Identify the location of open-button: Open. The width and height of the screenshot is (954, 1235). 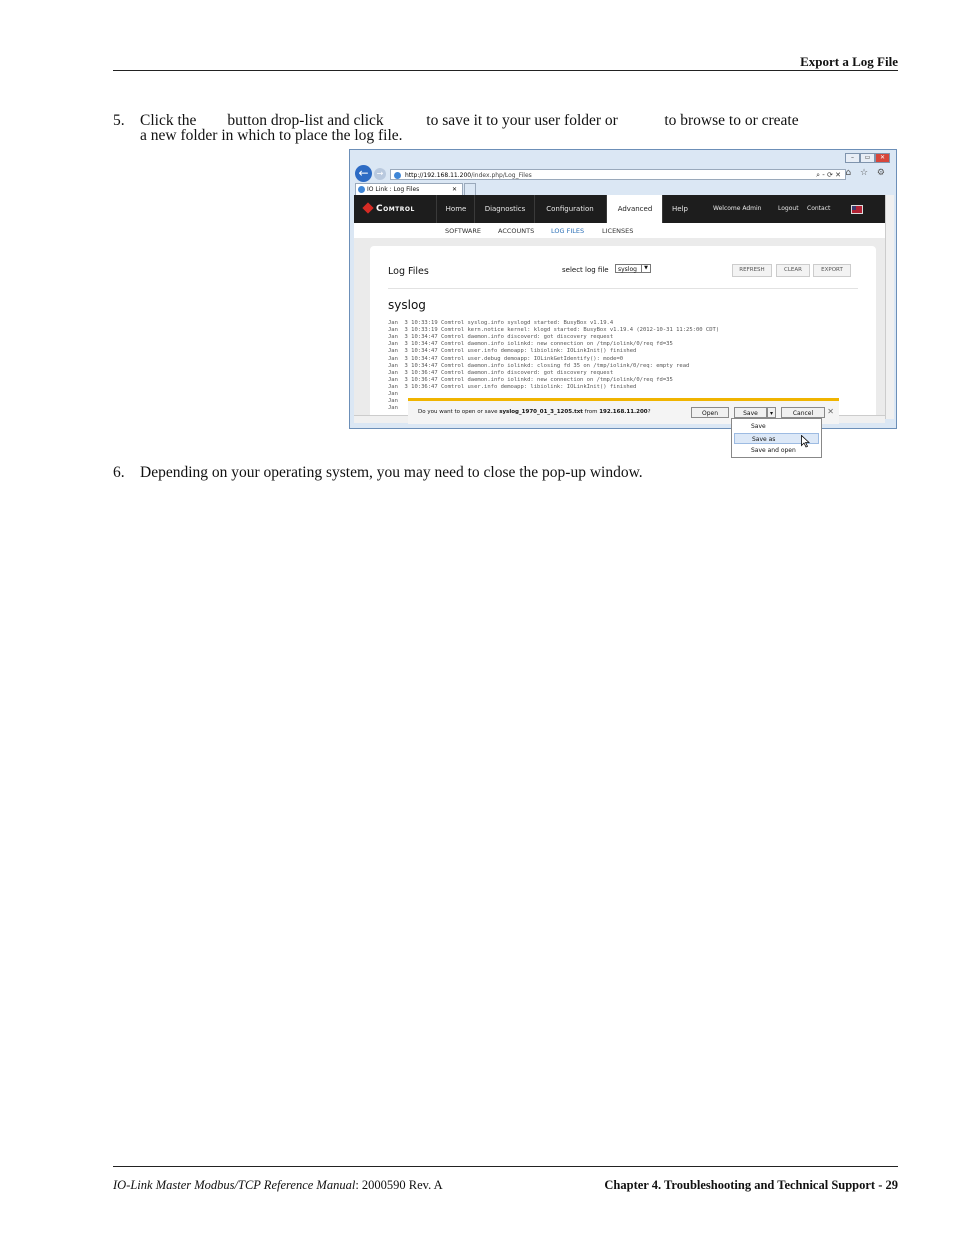
(710, 412).